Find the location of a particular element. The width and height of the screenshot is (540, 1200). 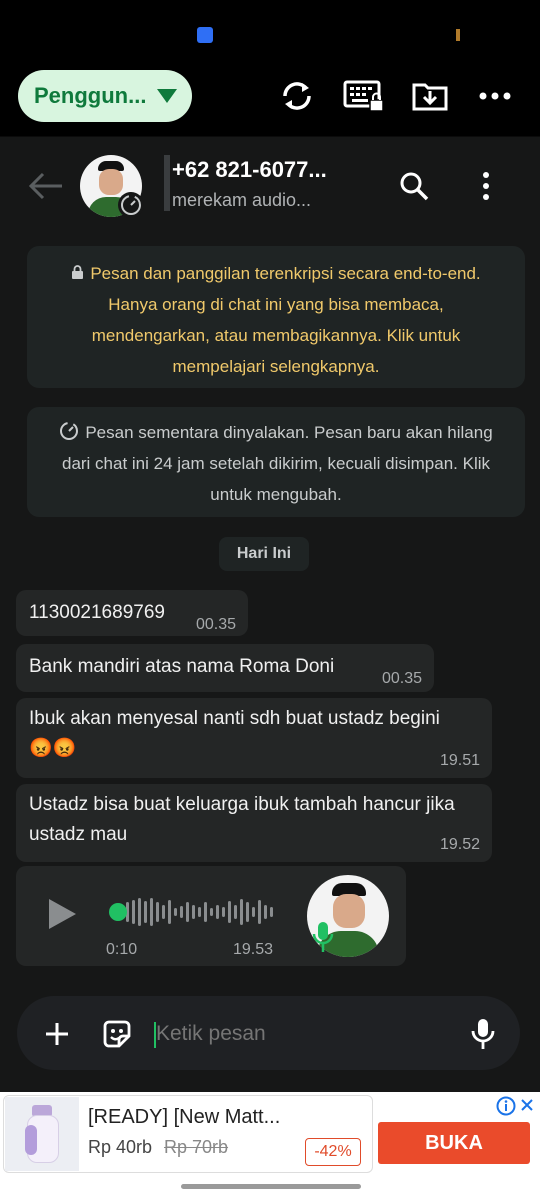

battery-indicator is located at coordinates (458, 35).